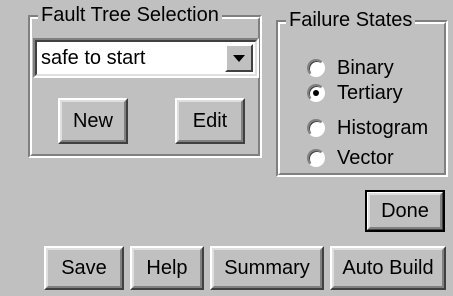 The height and width of the screenshot is (296, 453). Describe the element at coordinates (316, 158) in the screenshot. I see `radio-button-vector` at that location.